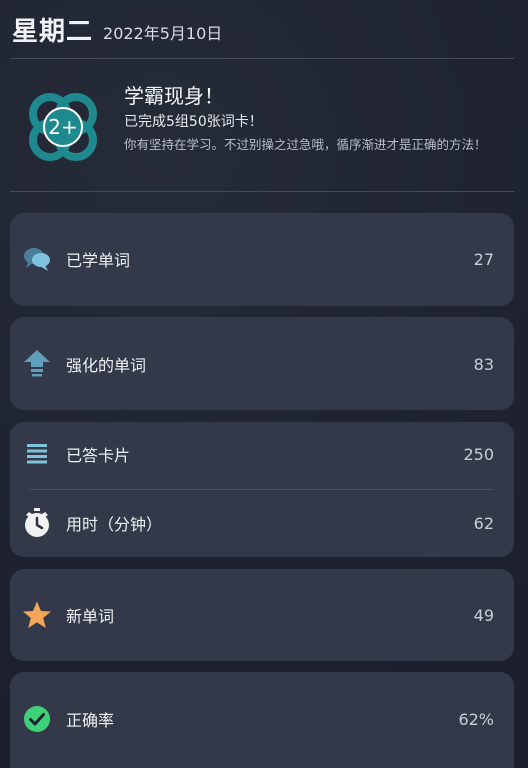 Image resolution: width=528 pixels, height=768 pixels. I want to click on stat-value: 27, so click(483, 259).